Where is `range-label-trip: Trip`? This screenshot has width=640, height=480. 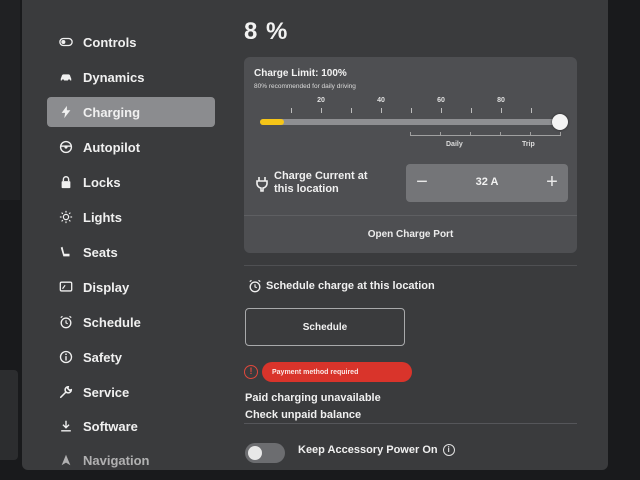
range-label-trip: Trip is located at coordinates (528, 144).